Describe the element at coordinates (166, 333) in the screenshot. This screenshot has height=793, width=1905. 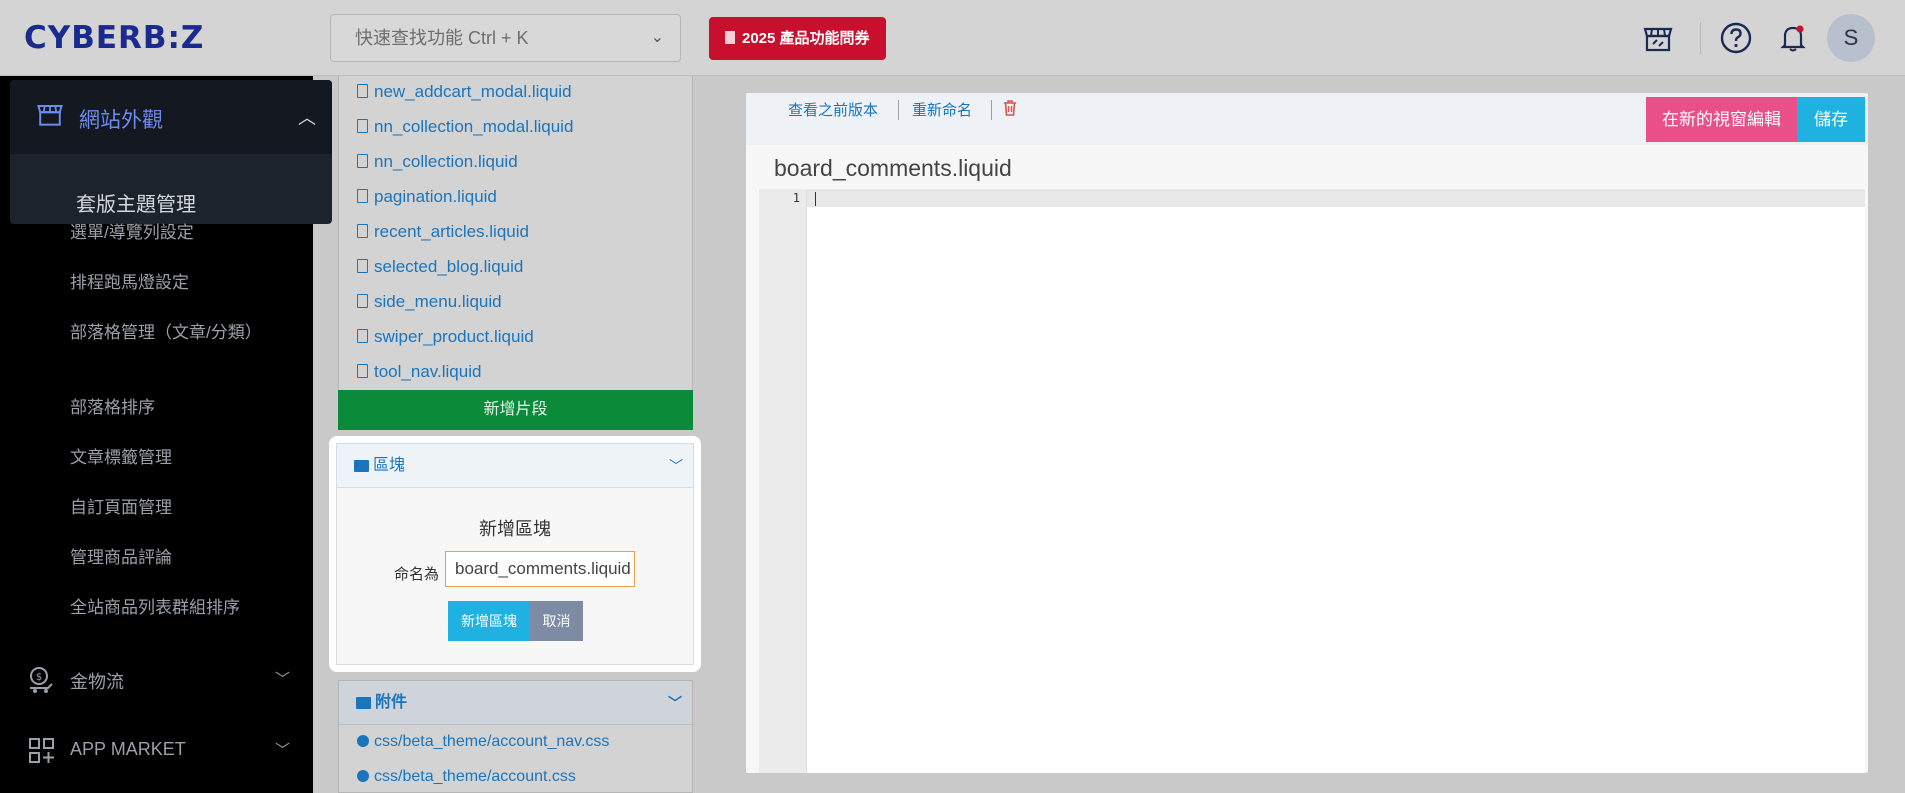
I see `sidebar-item-blog-management: 部落格管理（文章/分類）` at that location.